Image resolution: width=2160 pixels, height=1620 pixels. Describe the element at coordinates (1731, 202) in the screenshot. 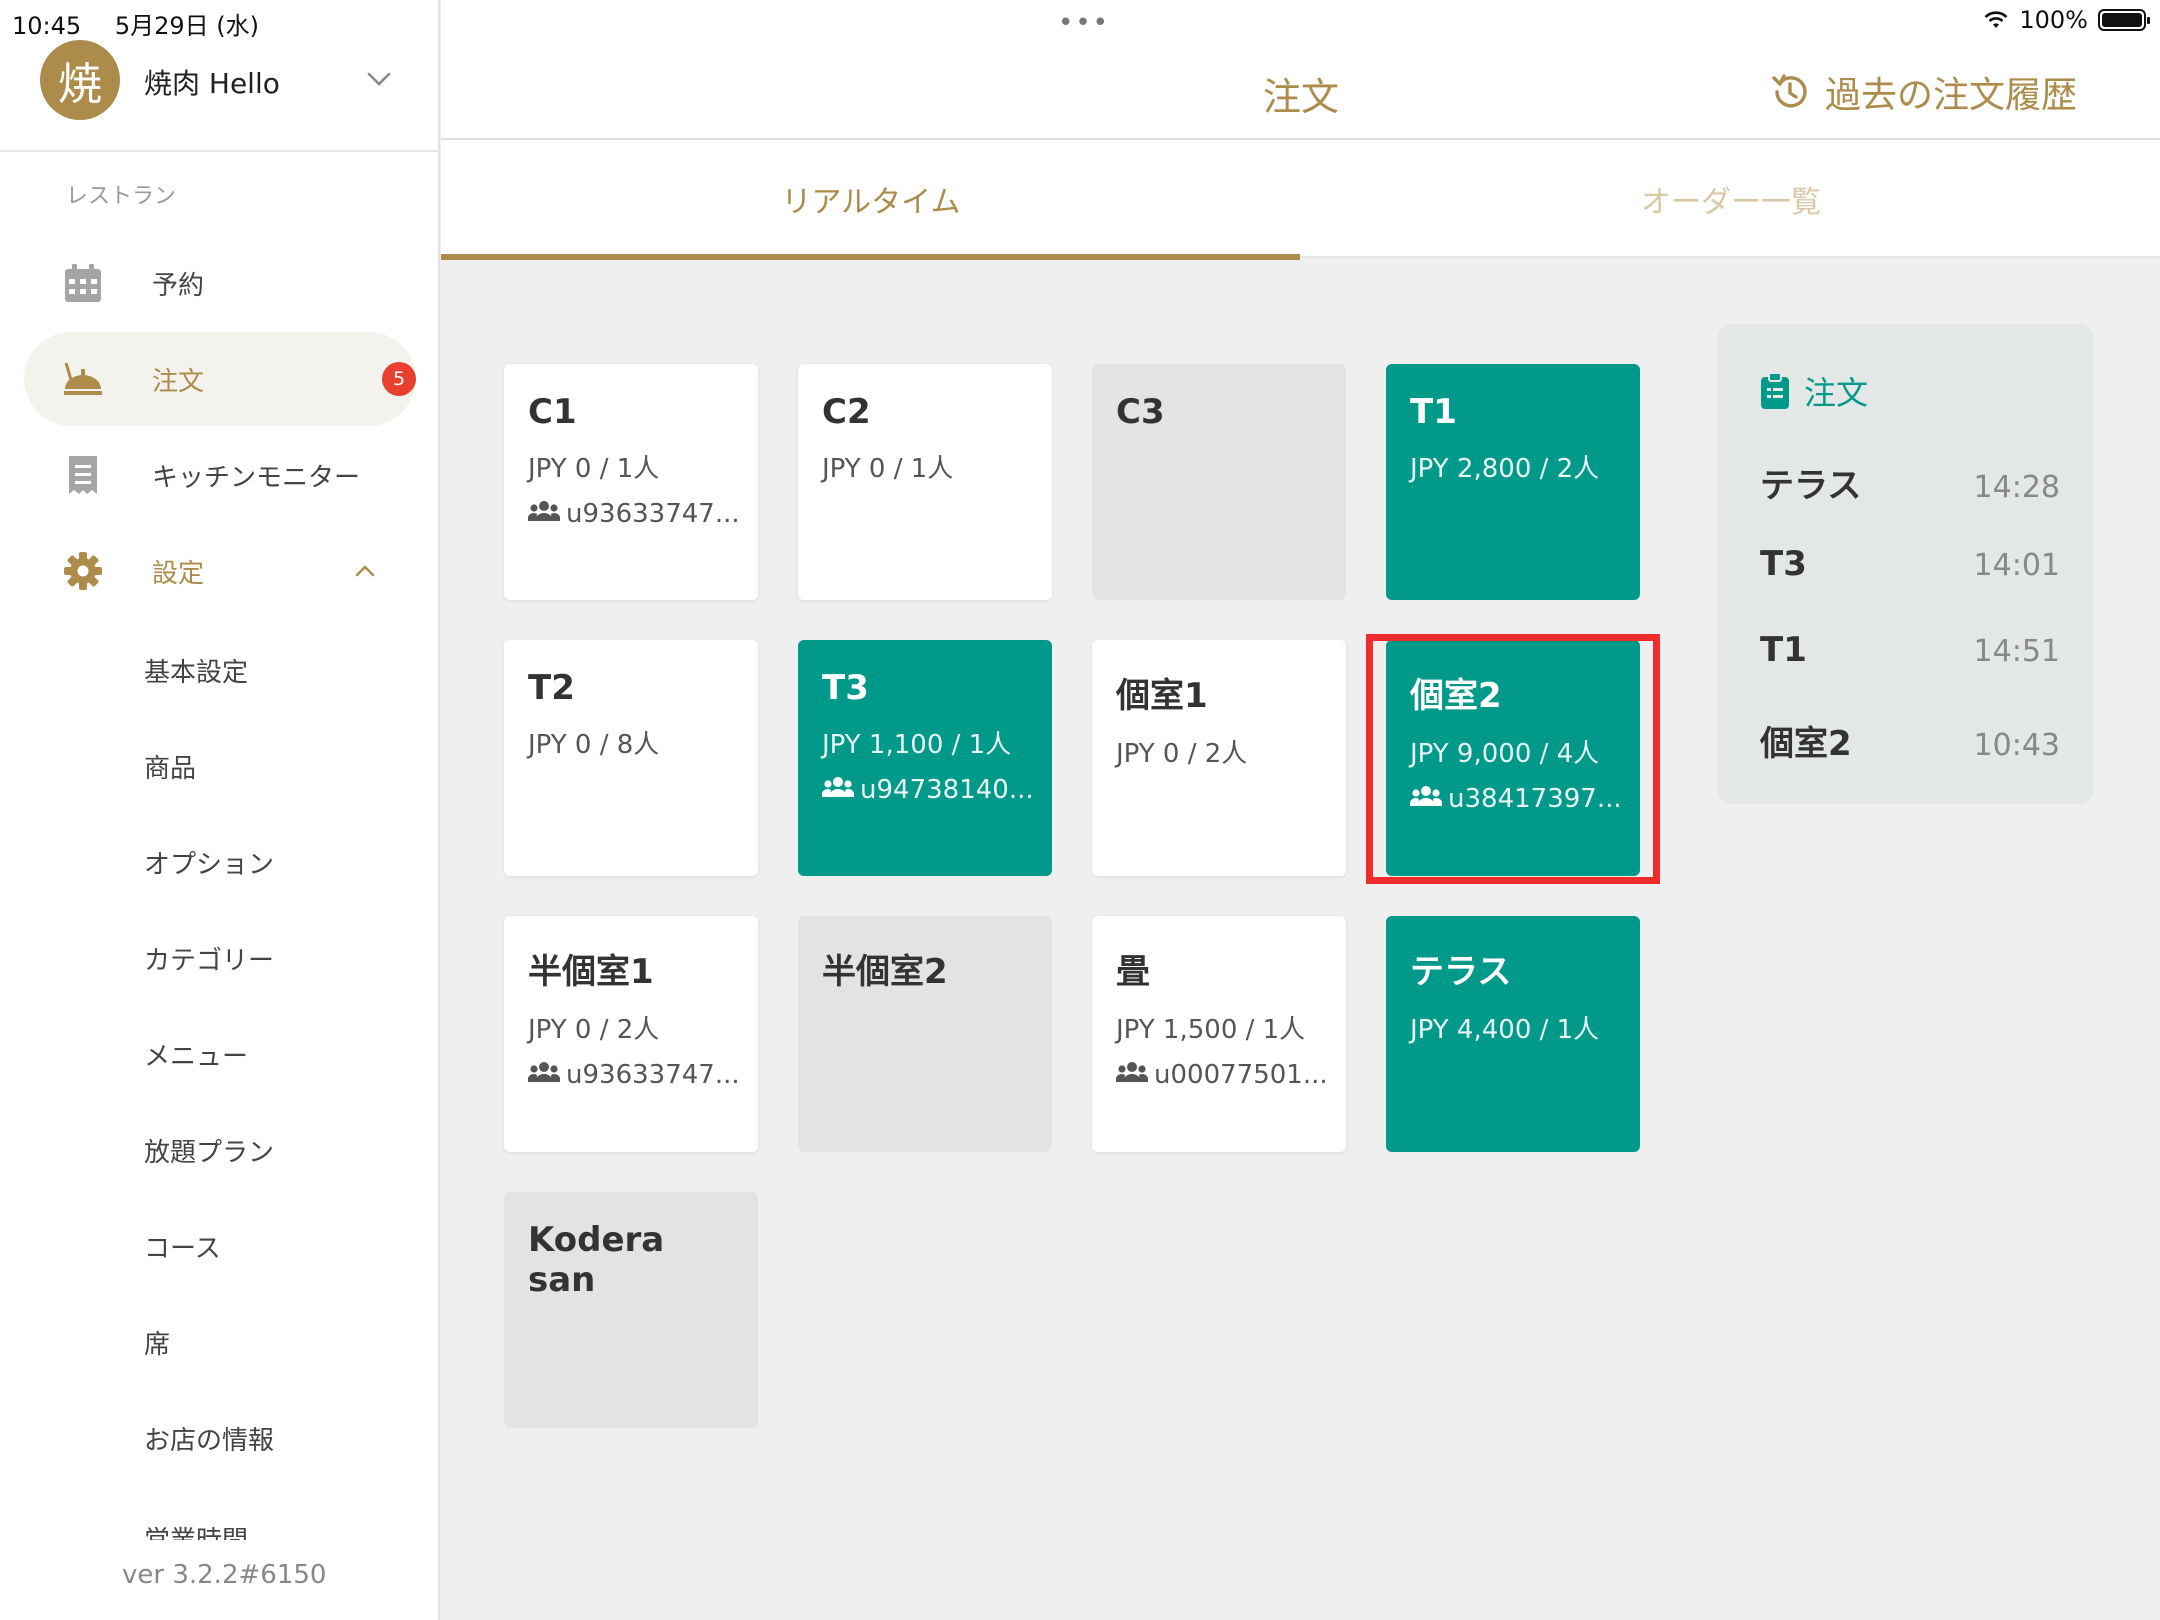

I see `tab-label: オーダー一覧` at that location.